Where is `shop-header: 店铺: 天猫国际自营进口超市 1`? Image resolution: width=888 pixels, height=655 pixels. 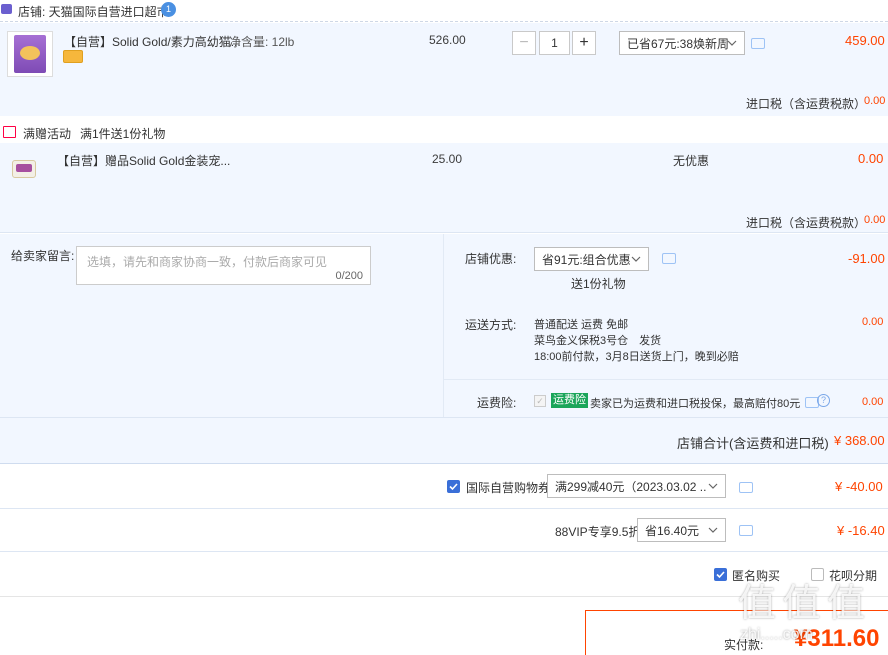 shop-header: 店铺: 天猫国际自营进口超市 1 is located at coordinates (444, 11).